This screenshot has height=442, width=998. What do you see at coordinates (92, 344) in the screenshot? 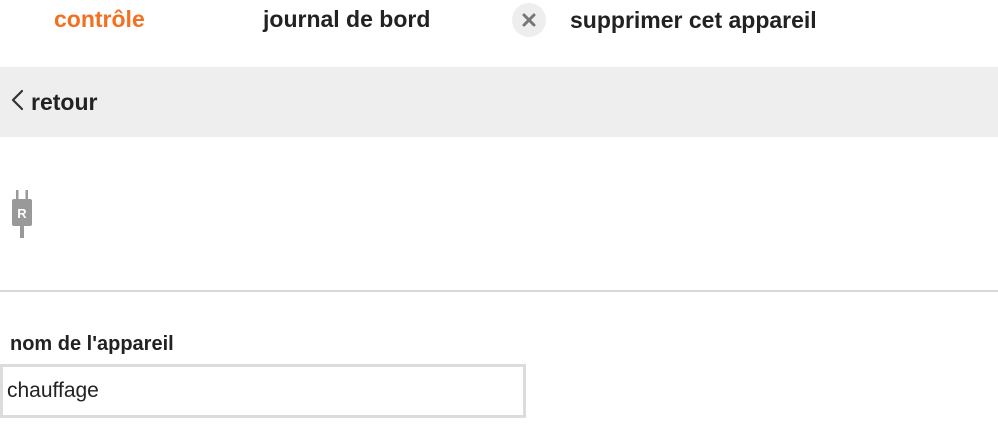
I see `device-name-label: nom de l'appareil` at bounding box center [92, 344].